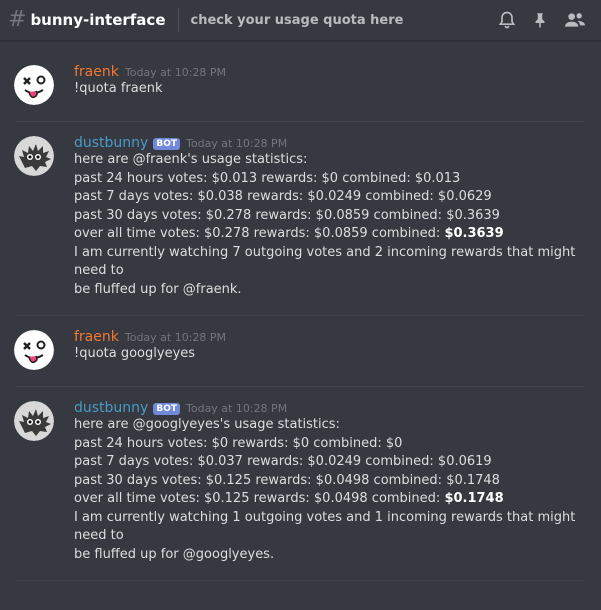  What do you see at coordinates (474, 233) in the screenshot?
I see `combined-total: $0.3639` at bounding box center [474, 233].